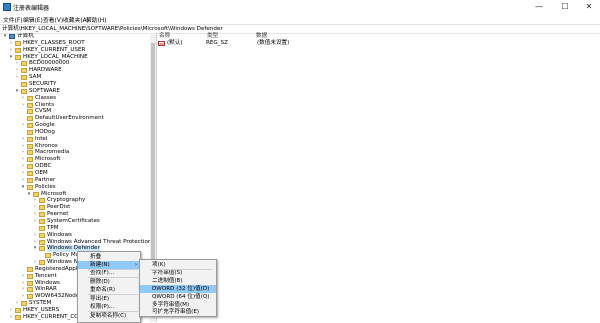 Image resolution: width=600 pixels, height=323 pixels. Describe the element at coordinates (167, 281) in the screenshot. I see `submenu-label: 二进制值(B)` at that location.